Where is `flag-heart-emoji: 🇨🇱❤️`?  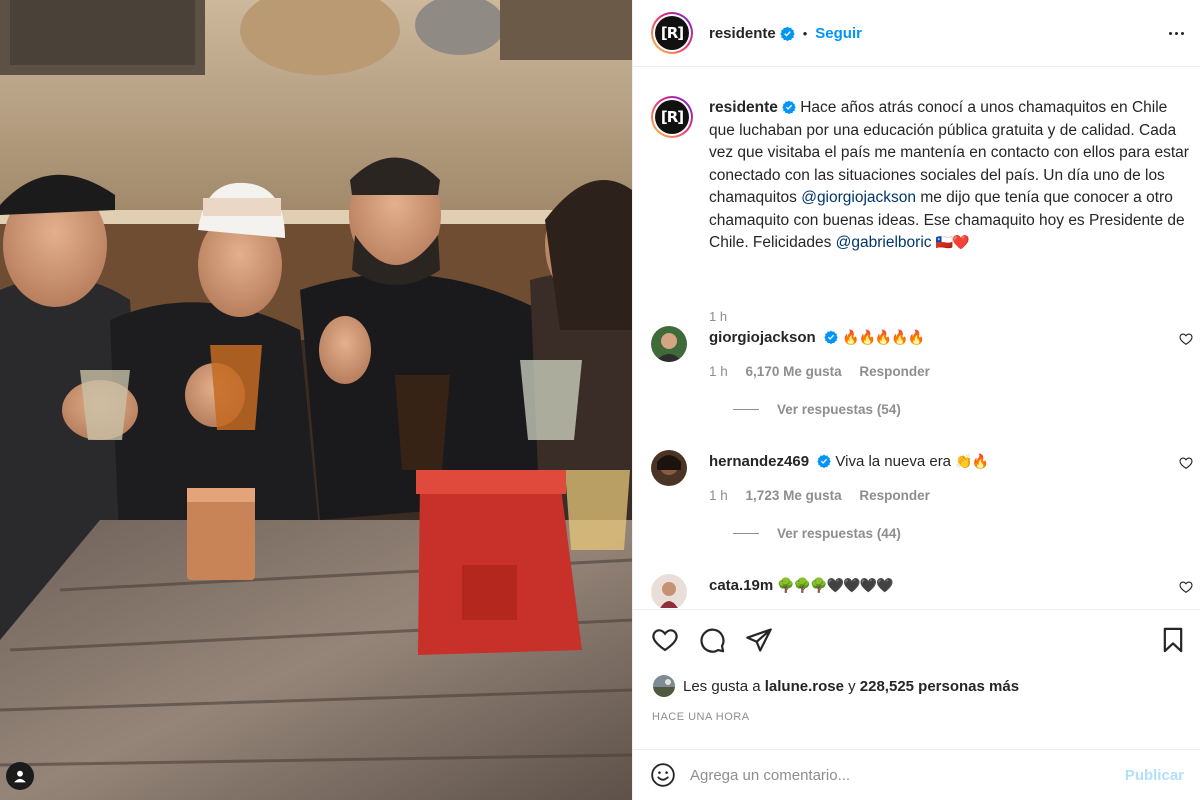
flag-heart-emoji: 🇨🇱❤️ is located at coordinates (952, 243).